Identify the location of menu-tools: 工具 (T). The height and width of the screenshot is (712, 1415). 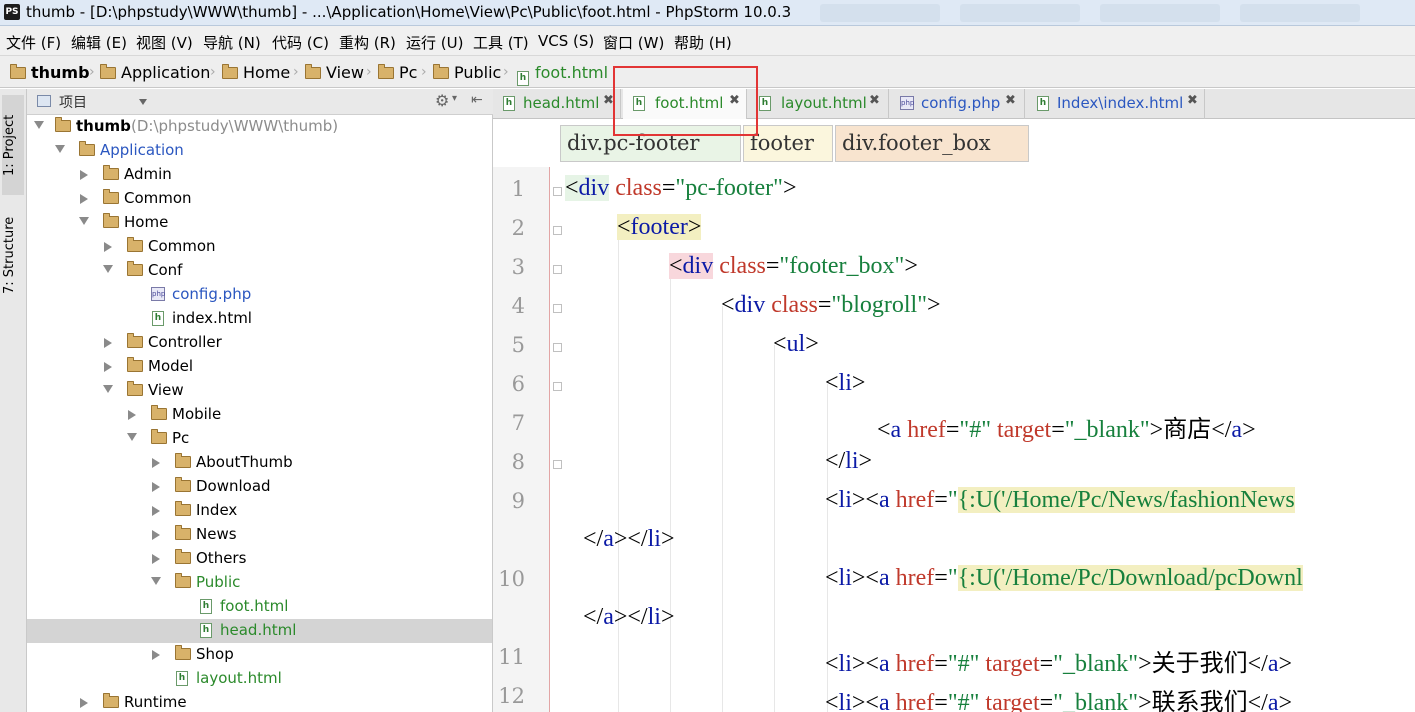
(501, 42).